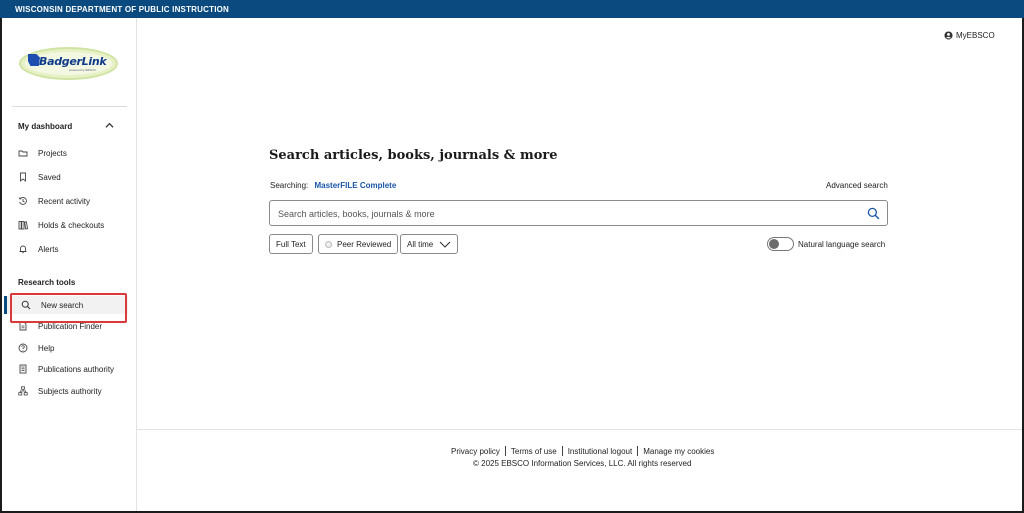  What do you see at coordinates (82, 70) in the screenshot?
I see `logo-subtext: powered by EBSCO` at bounding box center [82, 70].